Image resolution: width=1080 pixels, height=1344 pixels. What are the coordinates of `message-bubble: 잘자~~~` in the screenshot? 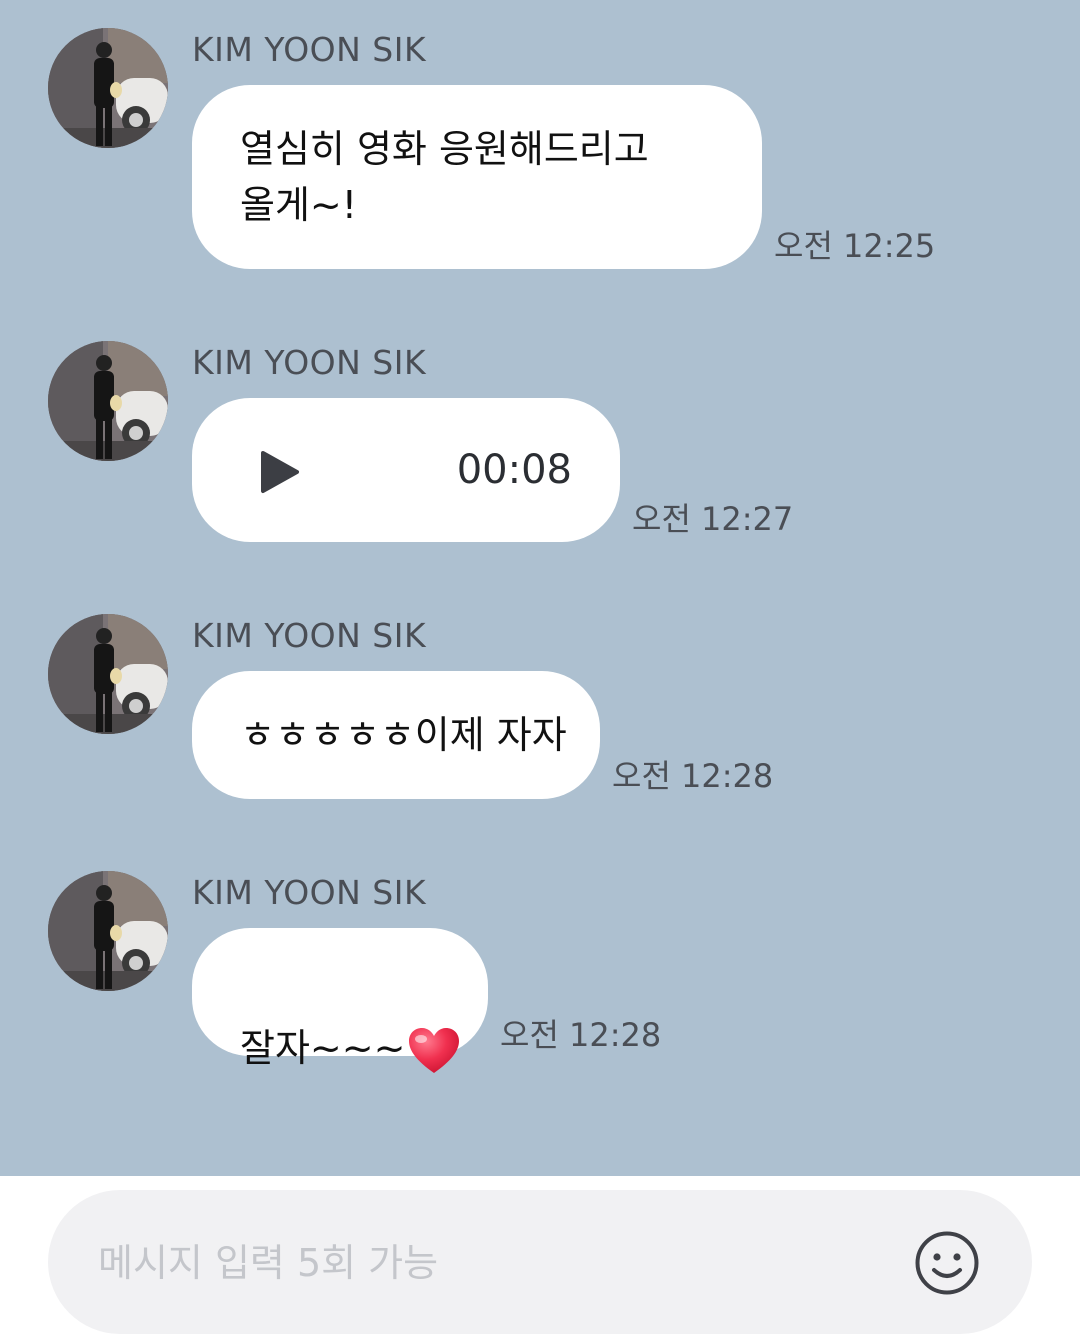 It's located at (340, 1000).